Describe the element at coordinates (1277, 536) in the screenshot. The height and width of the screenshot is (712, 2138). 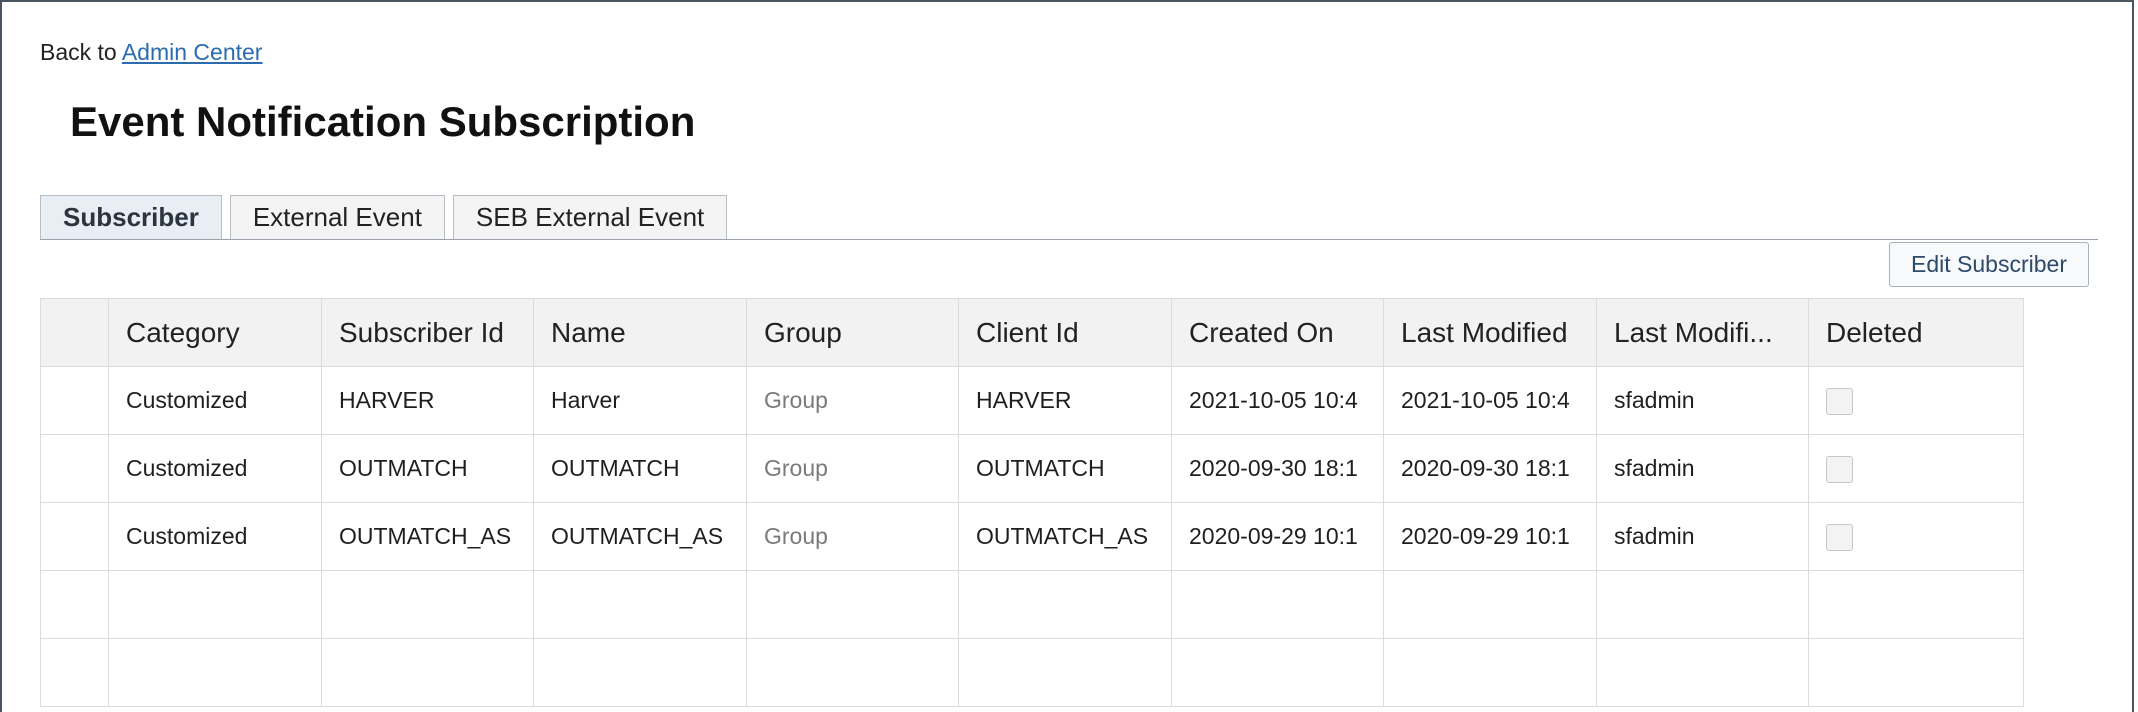
I see `cell-created-on: 2020-09-29 10:1` at that location.